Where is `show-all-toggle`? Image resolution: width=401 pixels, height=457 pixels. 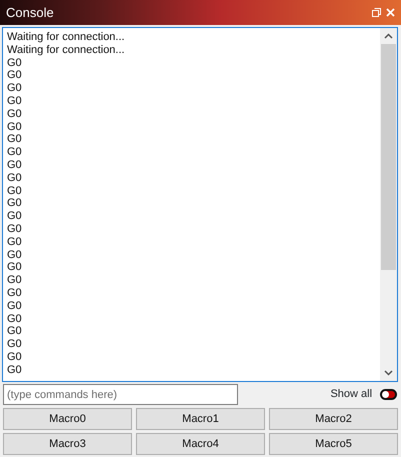 show-all-toggle is located at coordinates (389, 394).